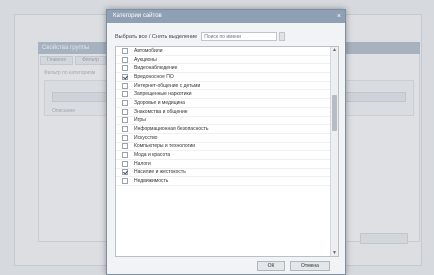 The image size is (434, 275). I want to click on dialog-title: Категории сайтов, so click(137, 16).